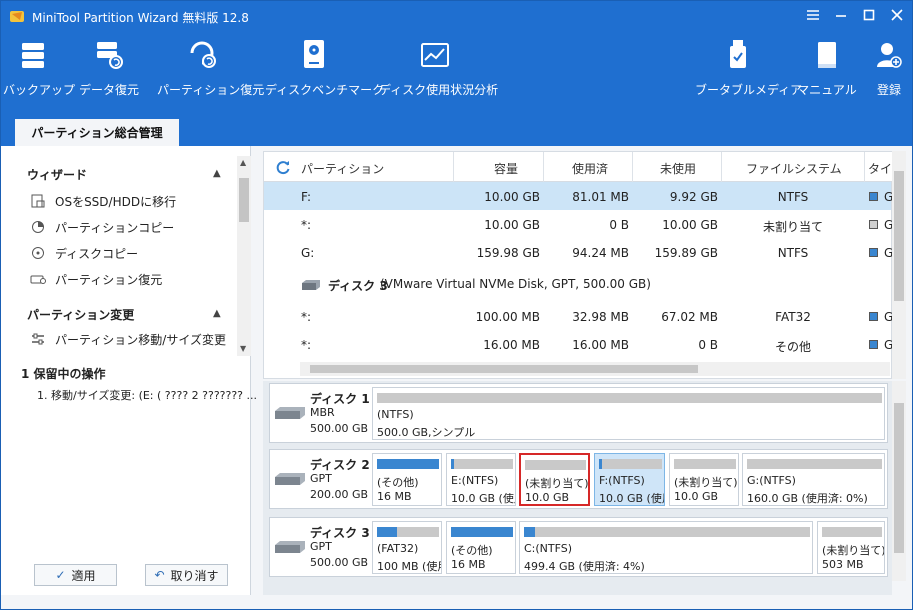 This screenshot has height=610, width=913. Describe the element at coordinates (813, 479) in the screenshot. I see `partition-block: G:(NTFS) 160.0 GB (使用済: 0%)` at that location.